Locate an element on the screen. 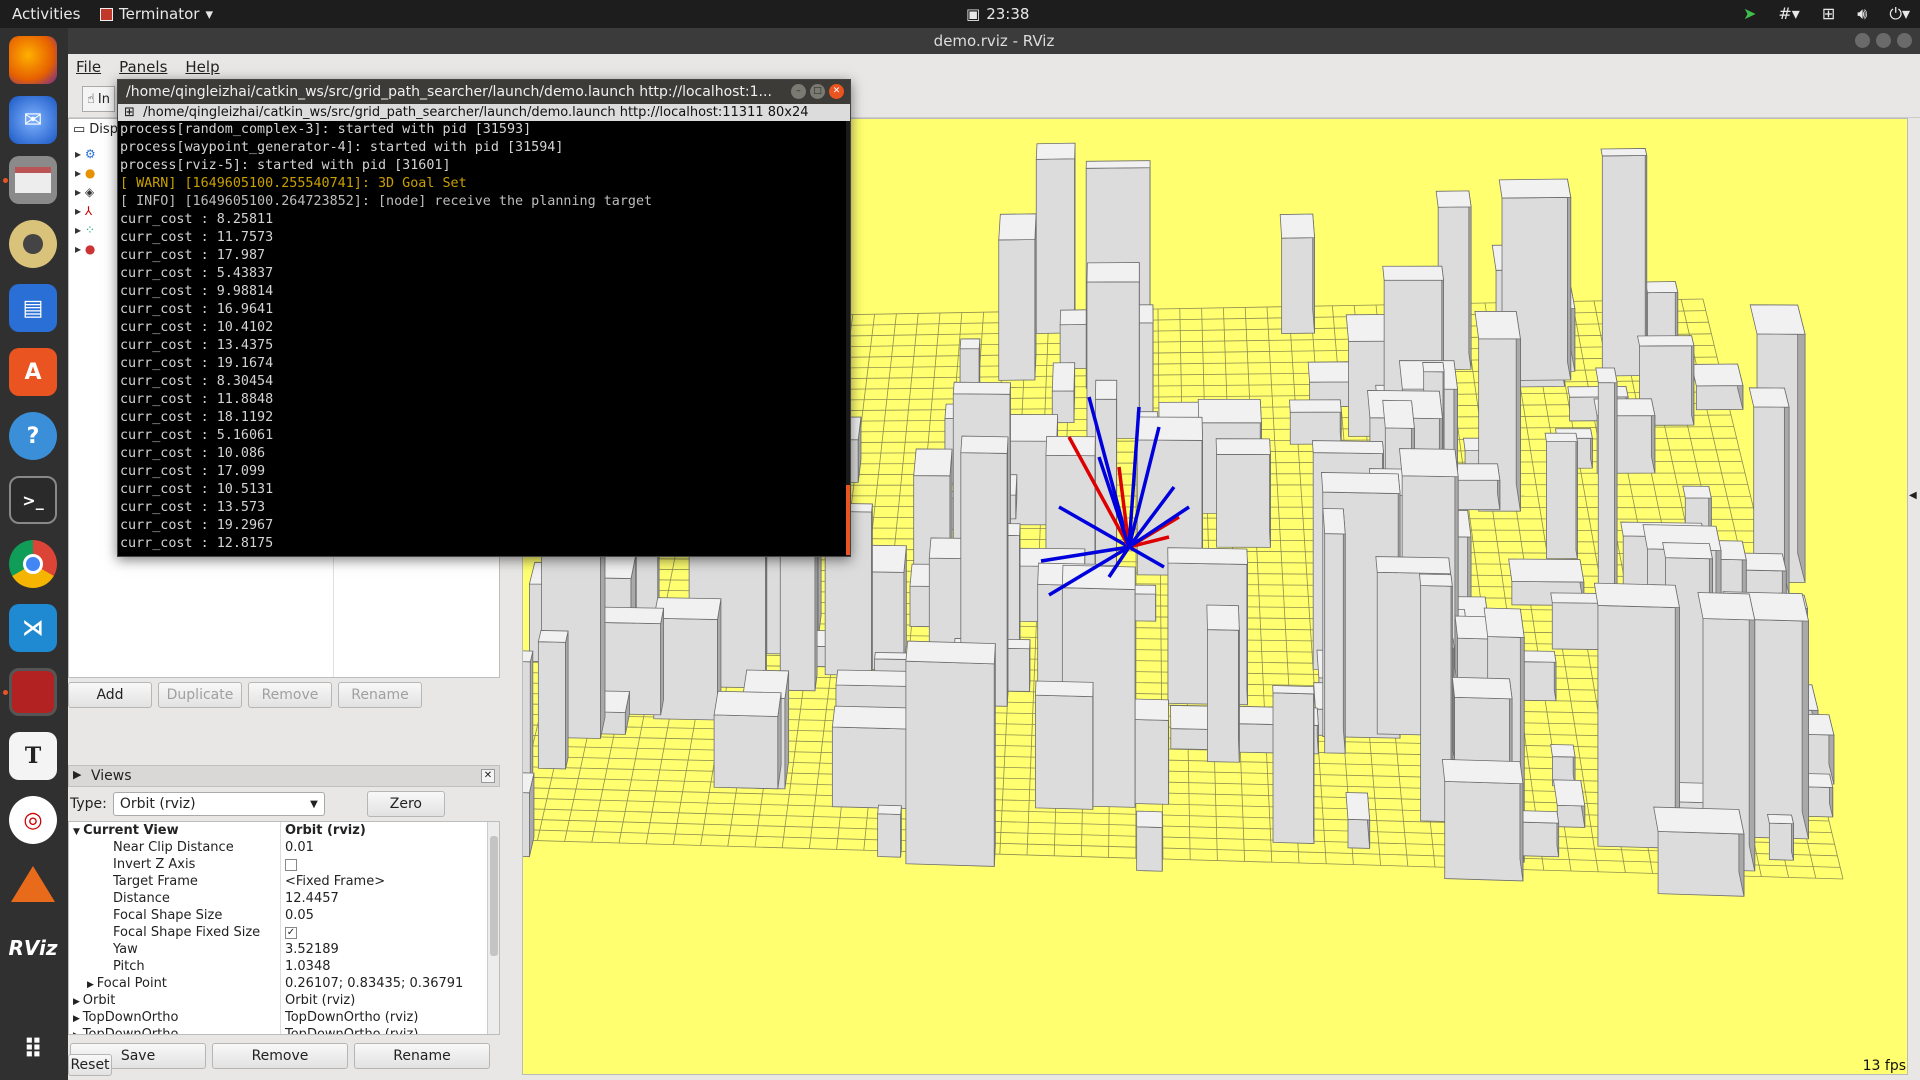  help-icon: ? is located at coordinates (33, 436).